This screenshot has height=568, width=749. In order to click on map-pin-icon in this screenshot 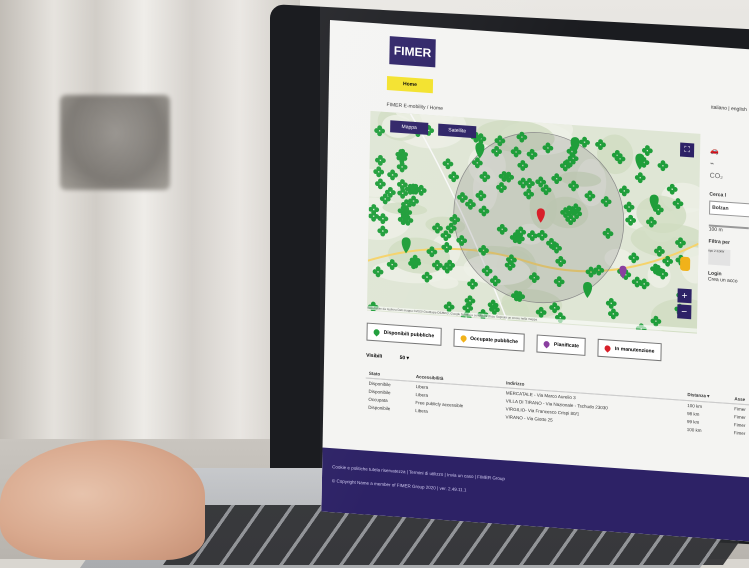, I will do `click(588, 290)`.